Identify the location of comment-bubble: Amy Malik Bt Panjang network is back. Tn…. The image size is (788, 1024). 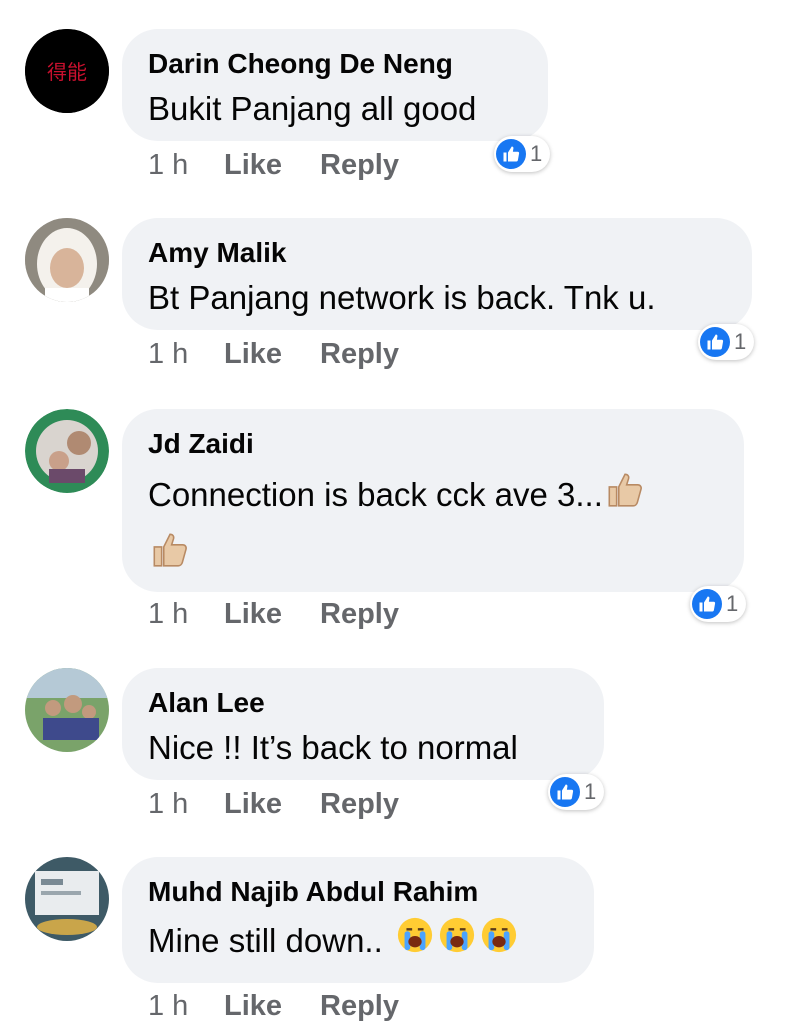
(437, 274).